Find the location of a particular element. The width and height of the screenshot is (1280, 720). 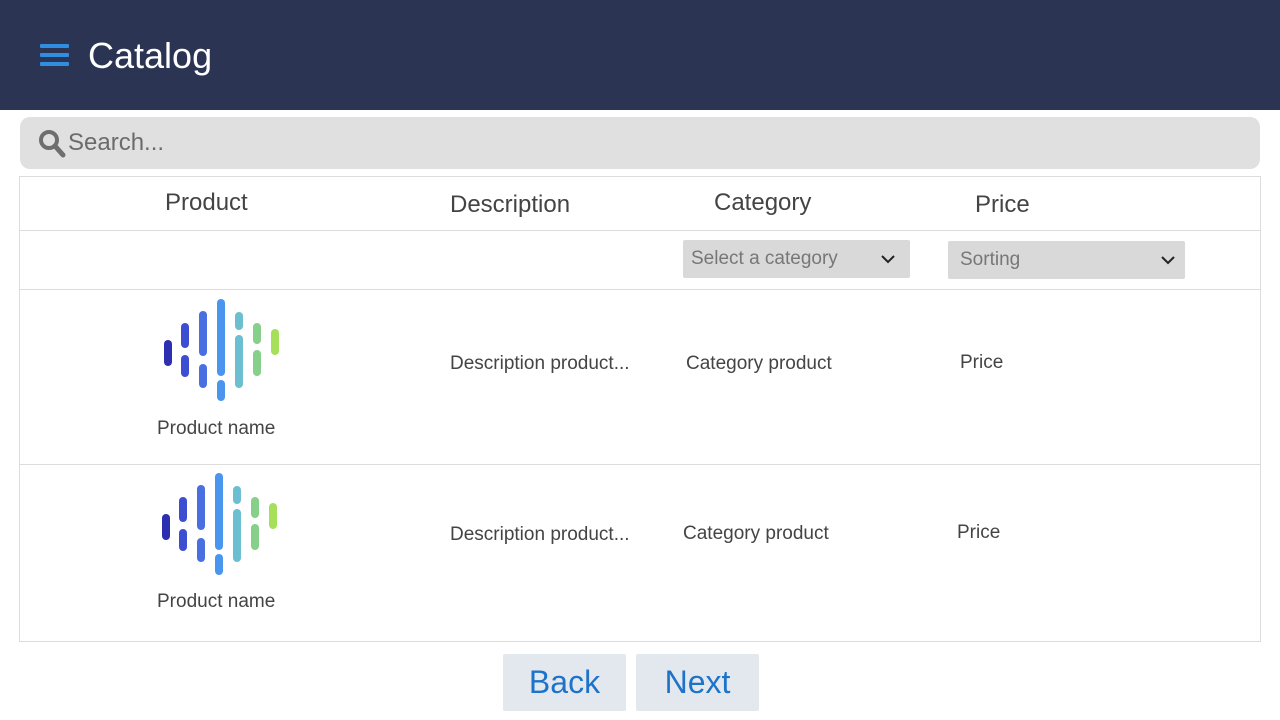

column-header-description: Description is located at coordinates (510, 205).